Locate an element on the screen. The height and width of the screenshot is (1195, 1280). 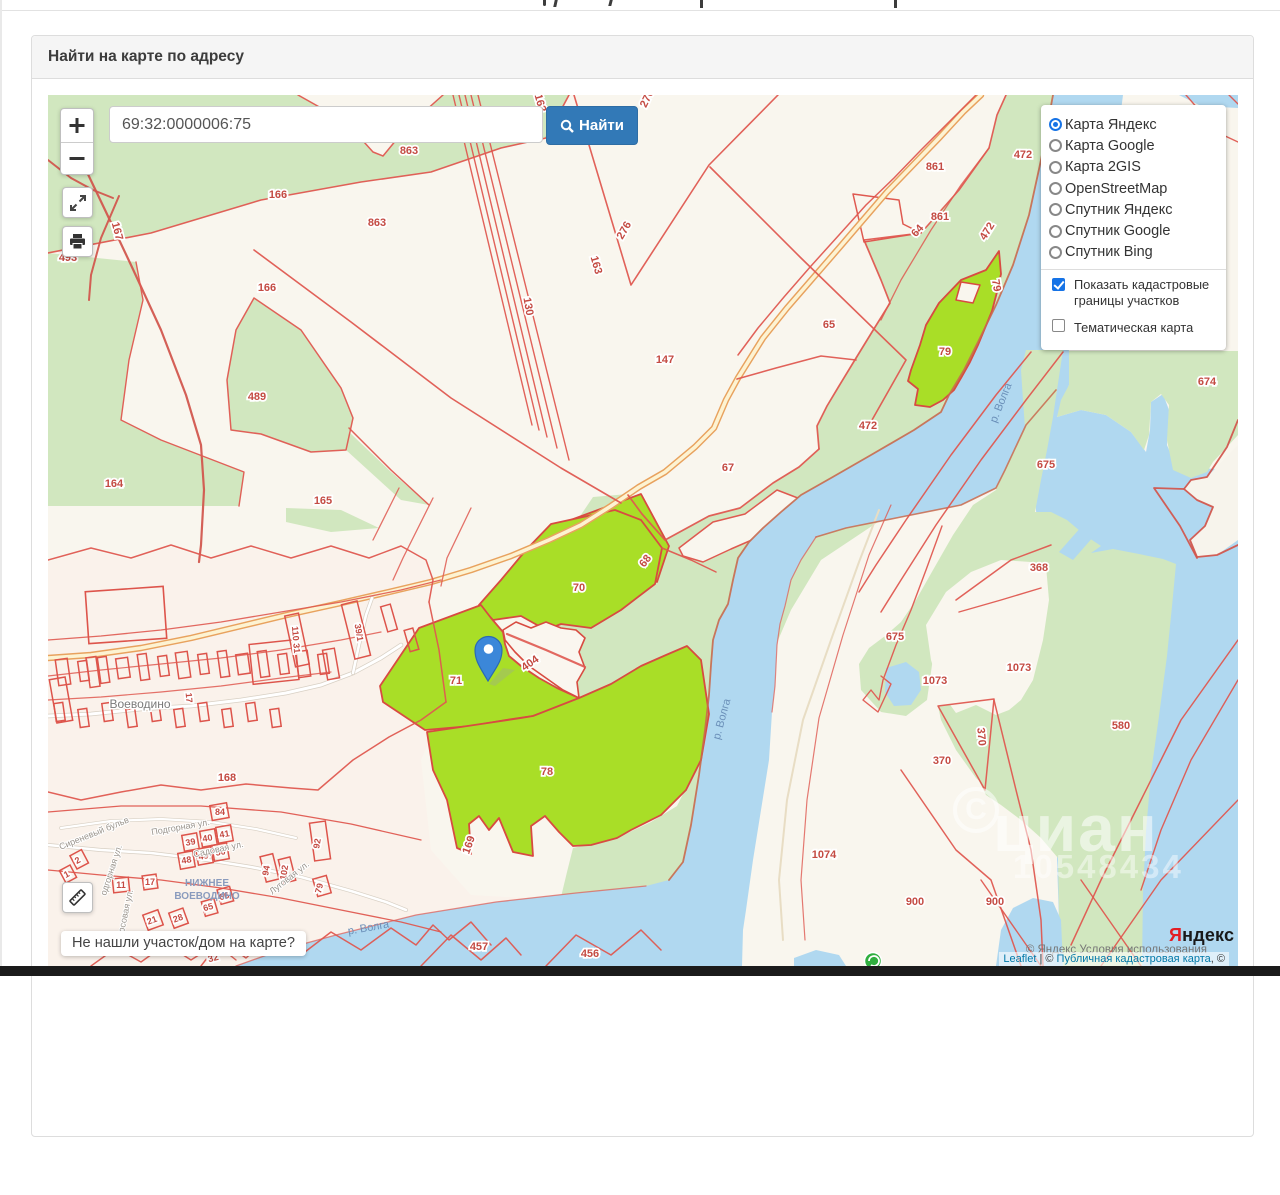
svg-text: 39 is located at coordinates (191, 842).